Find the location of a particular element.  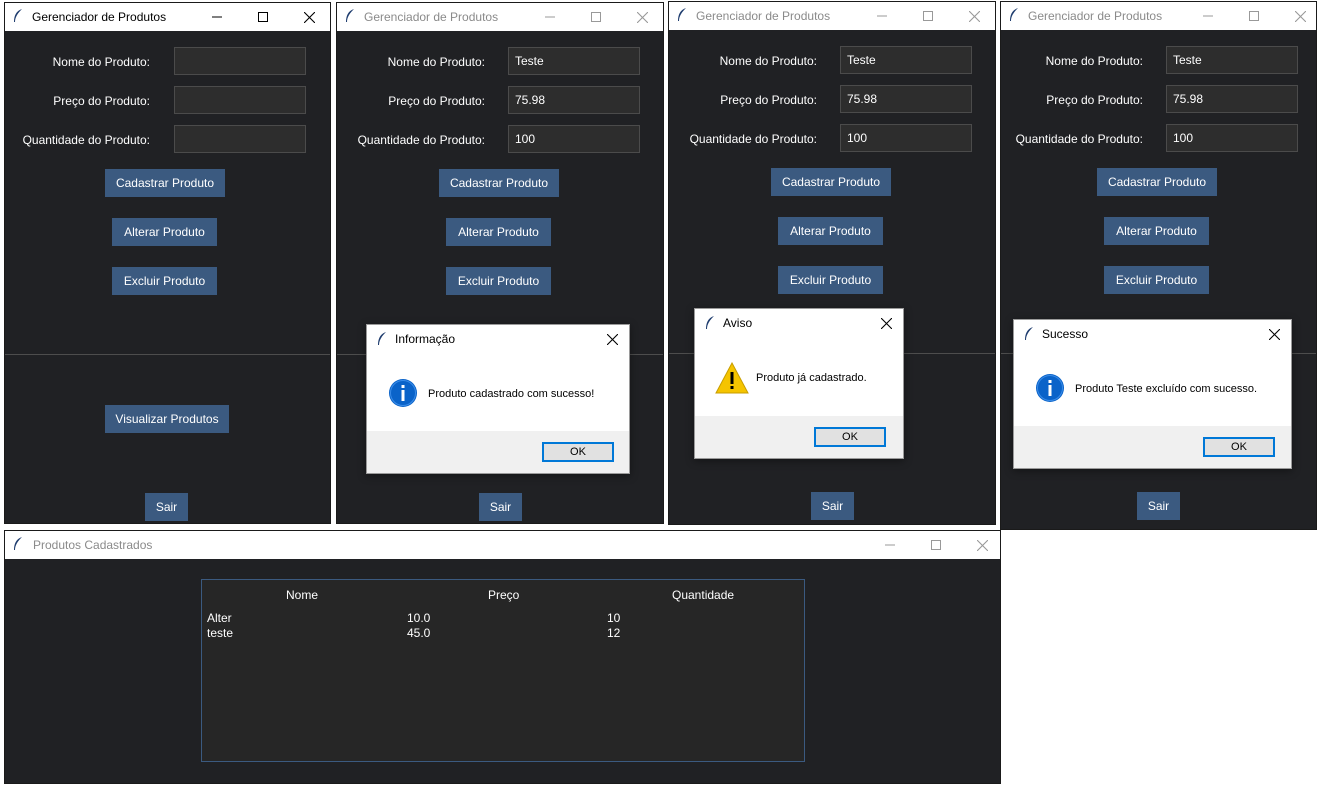

title-bar: Produtos Cadastrados is located at coordinates (502, 545).